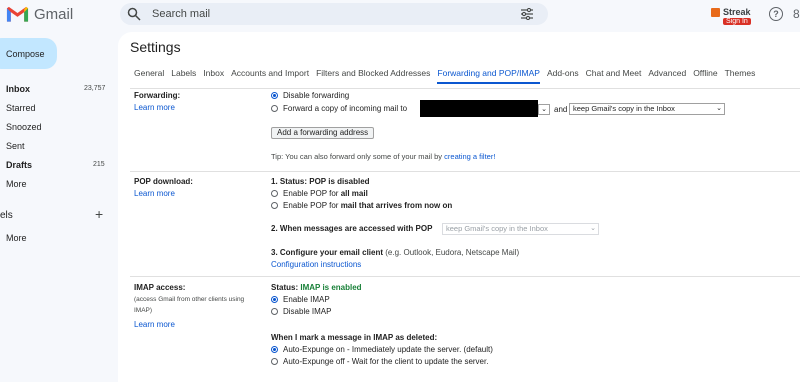 The width and height of the screenshot is (800, 382). I want to click on forward-copy-label: Forward a copy of incoming mail to, so click(345, 108).